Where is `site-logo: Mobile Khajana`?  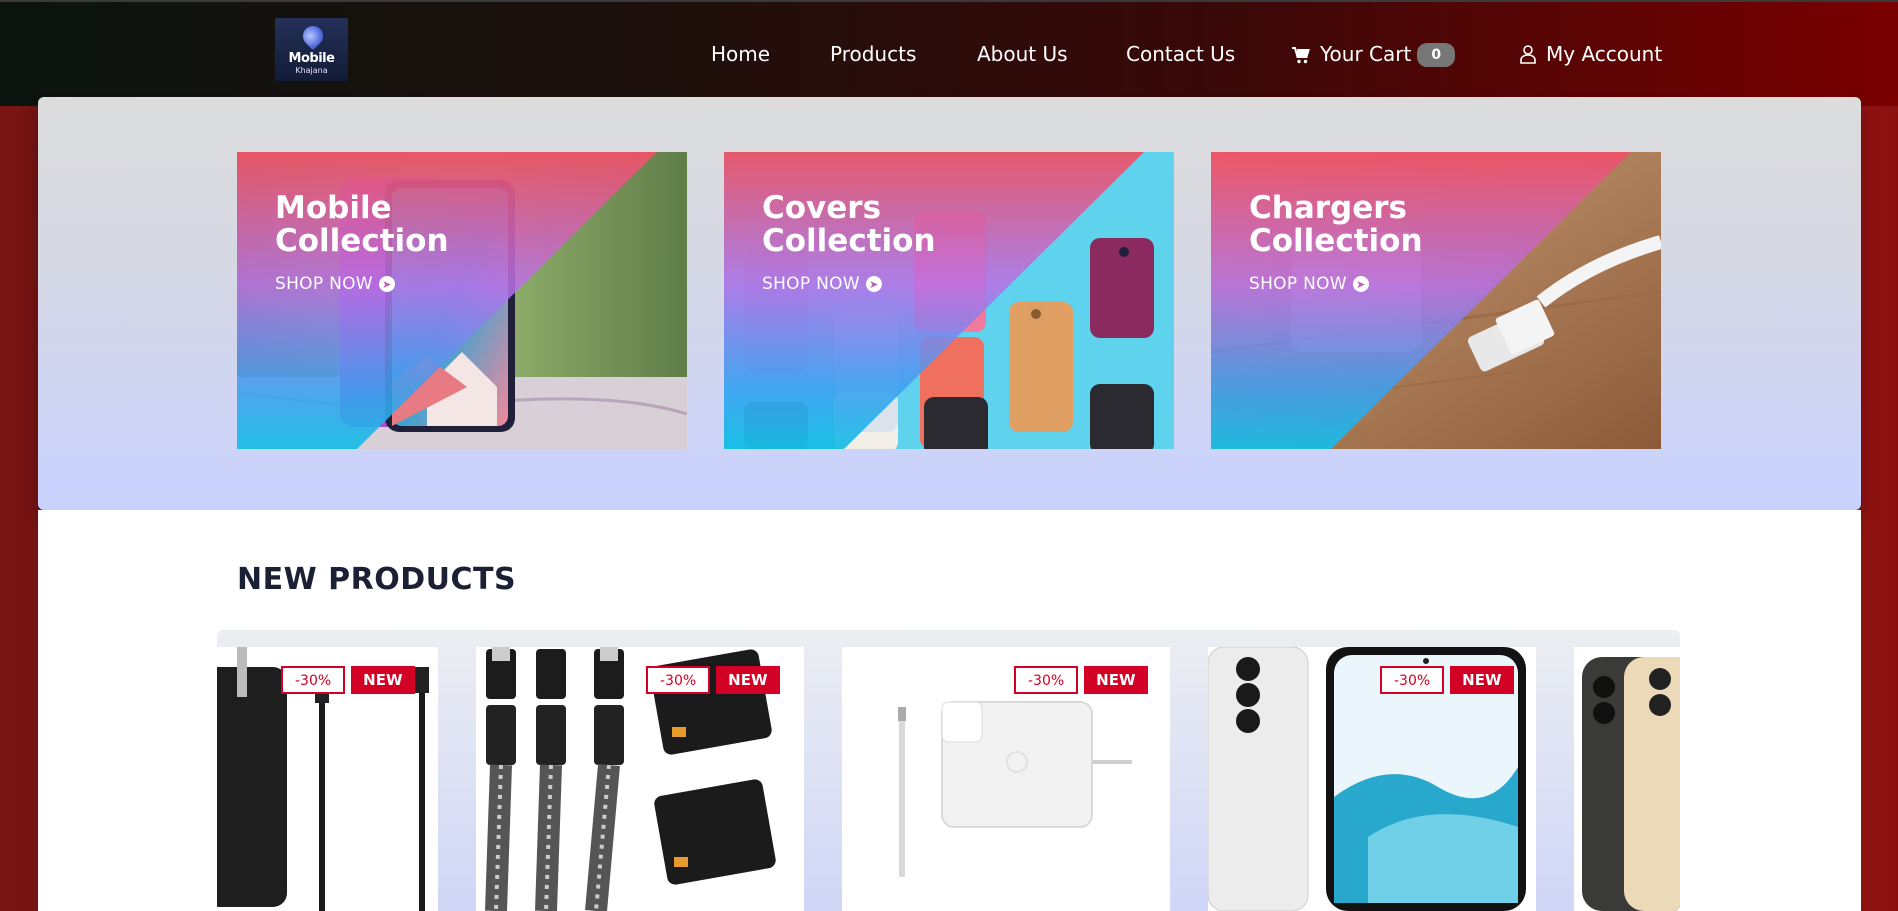 site-logo: Mobile Khajana is located at coordinates (311, 49).